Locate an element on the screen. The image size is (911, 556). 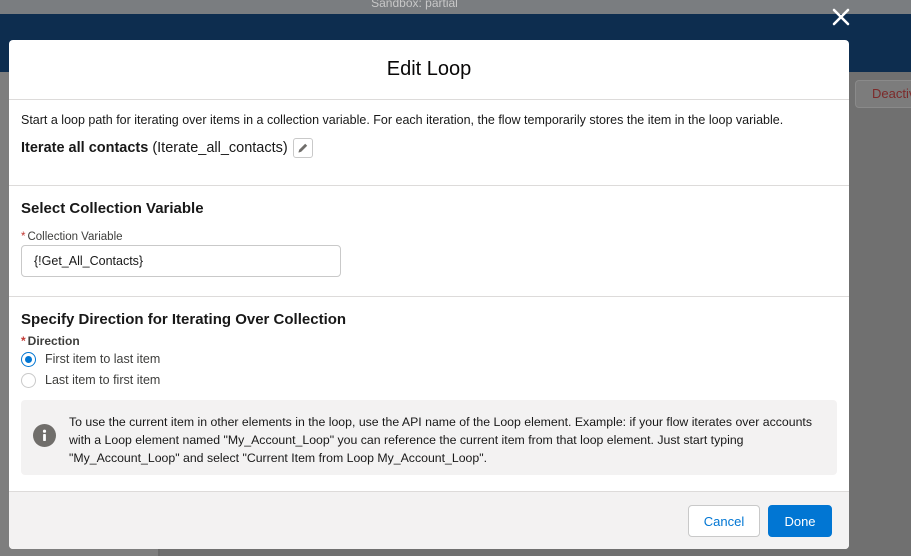
modal-footer: Cancel Done is located at coordinates (429, 520).